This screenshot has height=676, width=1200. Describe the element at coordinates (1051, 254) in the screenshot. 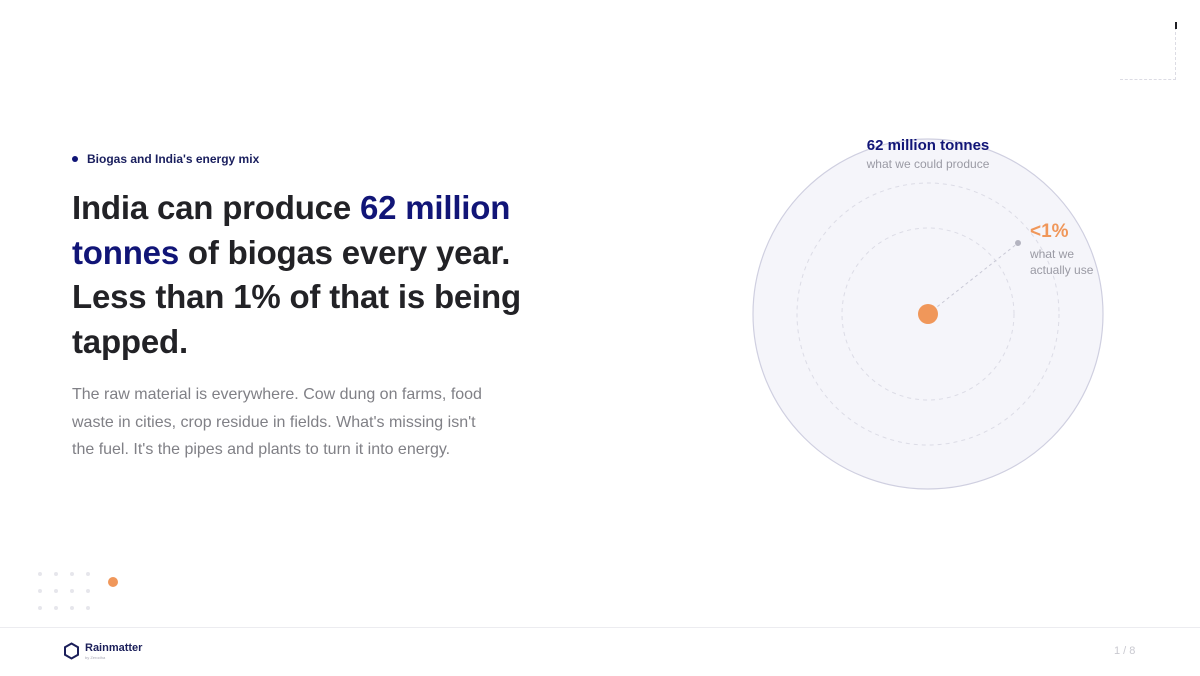

I see `used-caption-line-1: what we` at that location.